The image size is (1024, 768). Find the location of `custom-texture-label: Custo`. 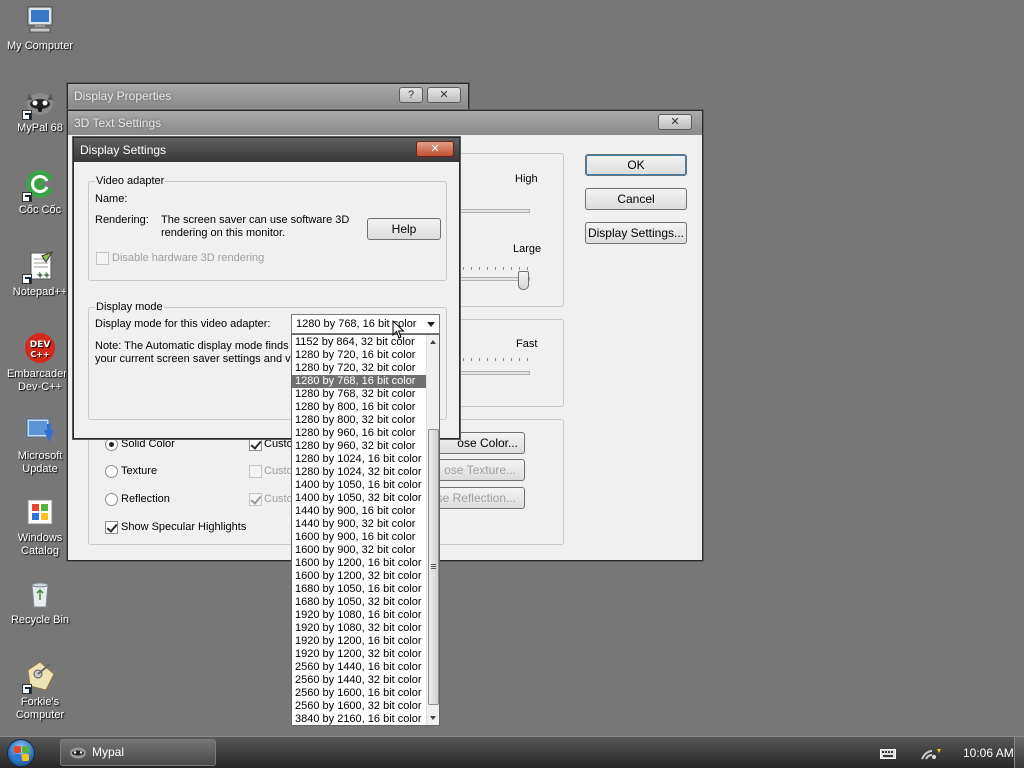

custom-texture-label: Custo is located at coordinates (278, 471).